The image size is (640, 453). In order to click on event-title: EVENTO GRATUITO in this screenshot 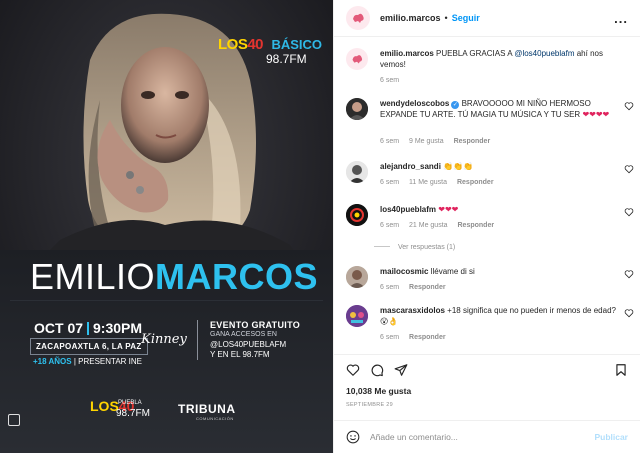, I will do `click(255, 325)`.